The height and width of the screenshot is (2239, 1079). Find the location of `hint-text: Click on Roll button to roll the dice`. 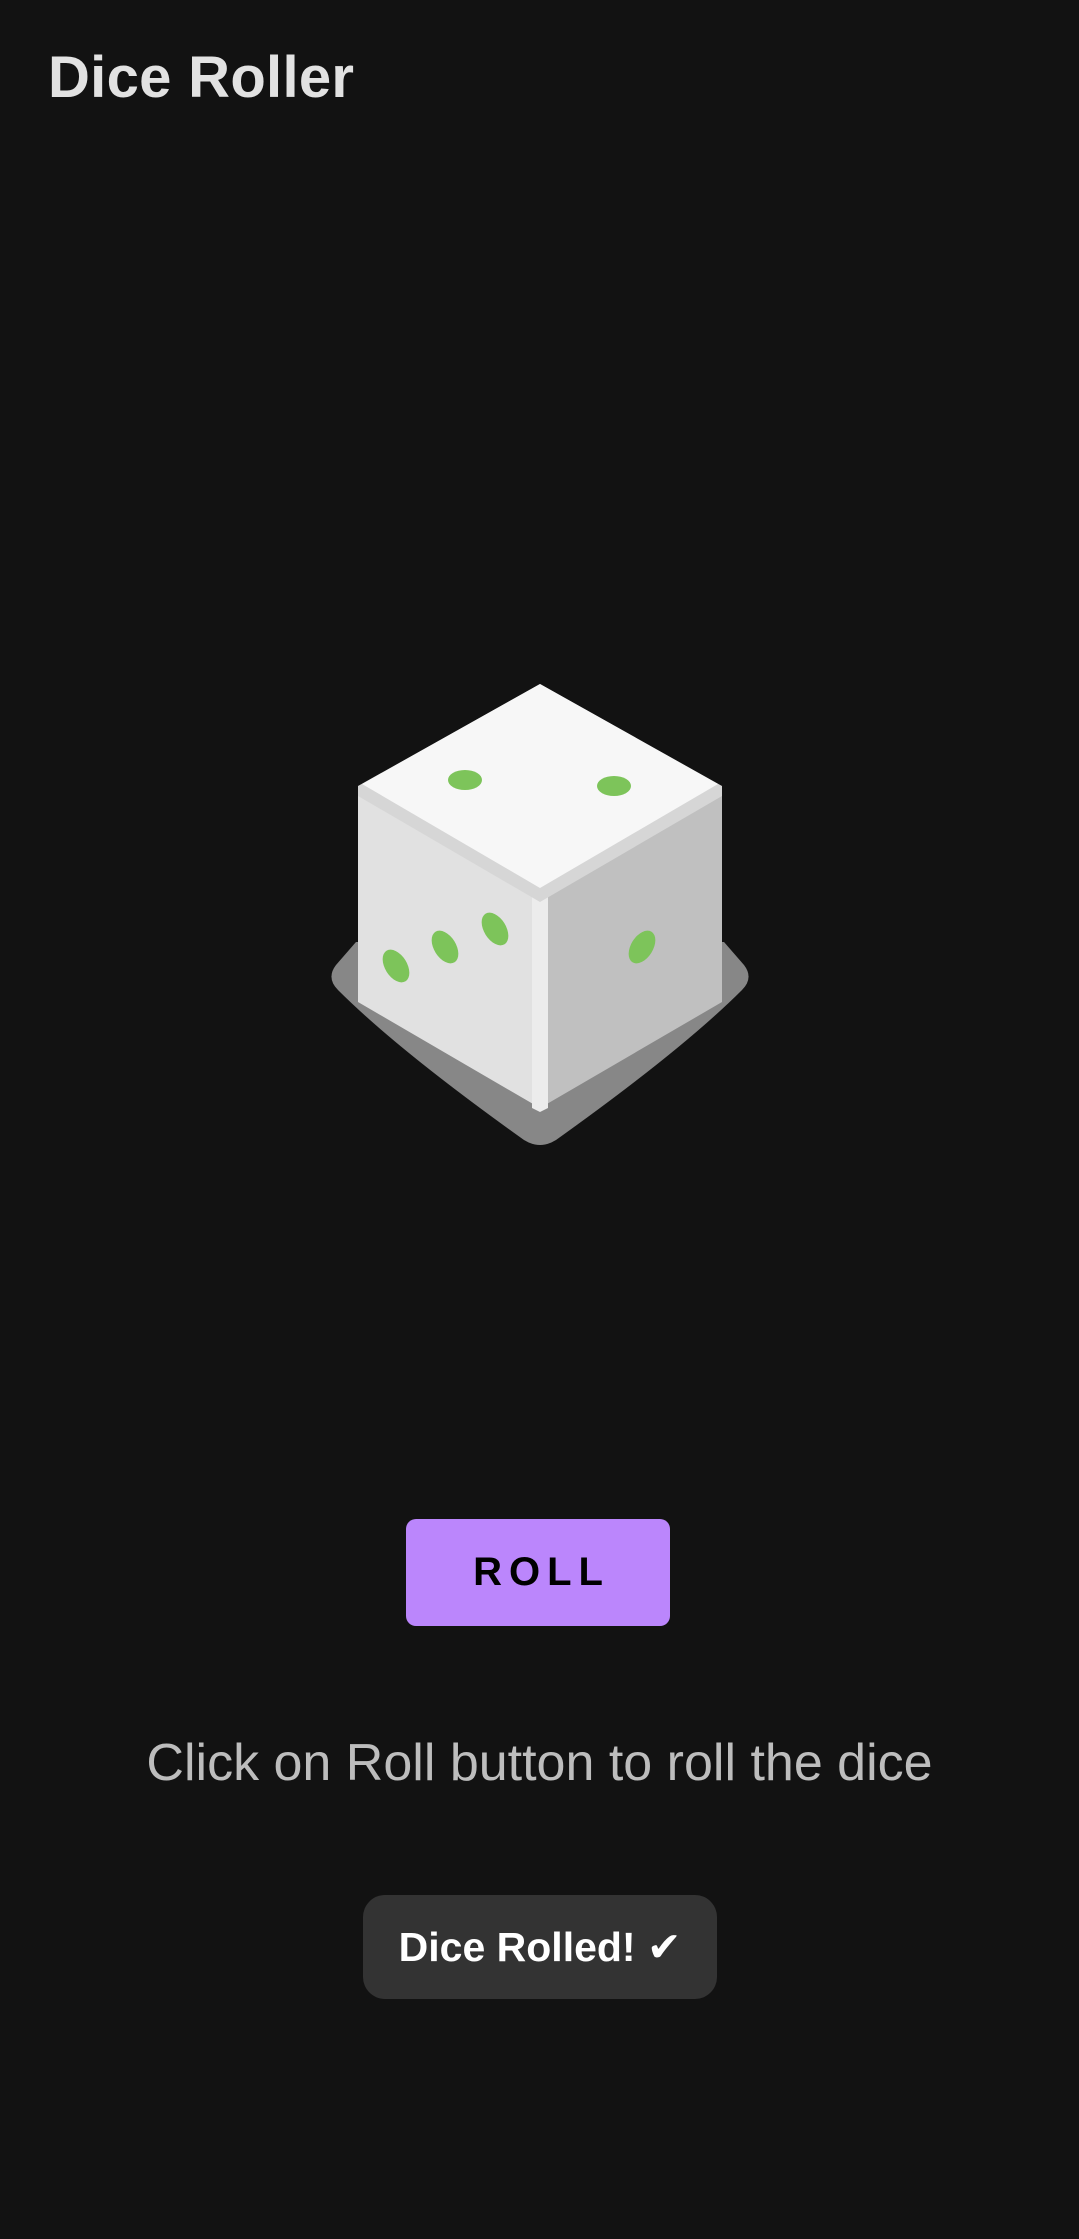

hint-text: Click on Roll button to roll the dice is located at coordinates (539, 1763).